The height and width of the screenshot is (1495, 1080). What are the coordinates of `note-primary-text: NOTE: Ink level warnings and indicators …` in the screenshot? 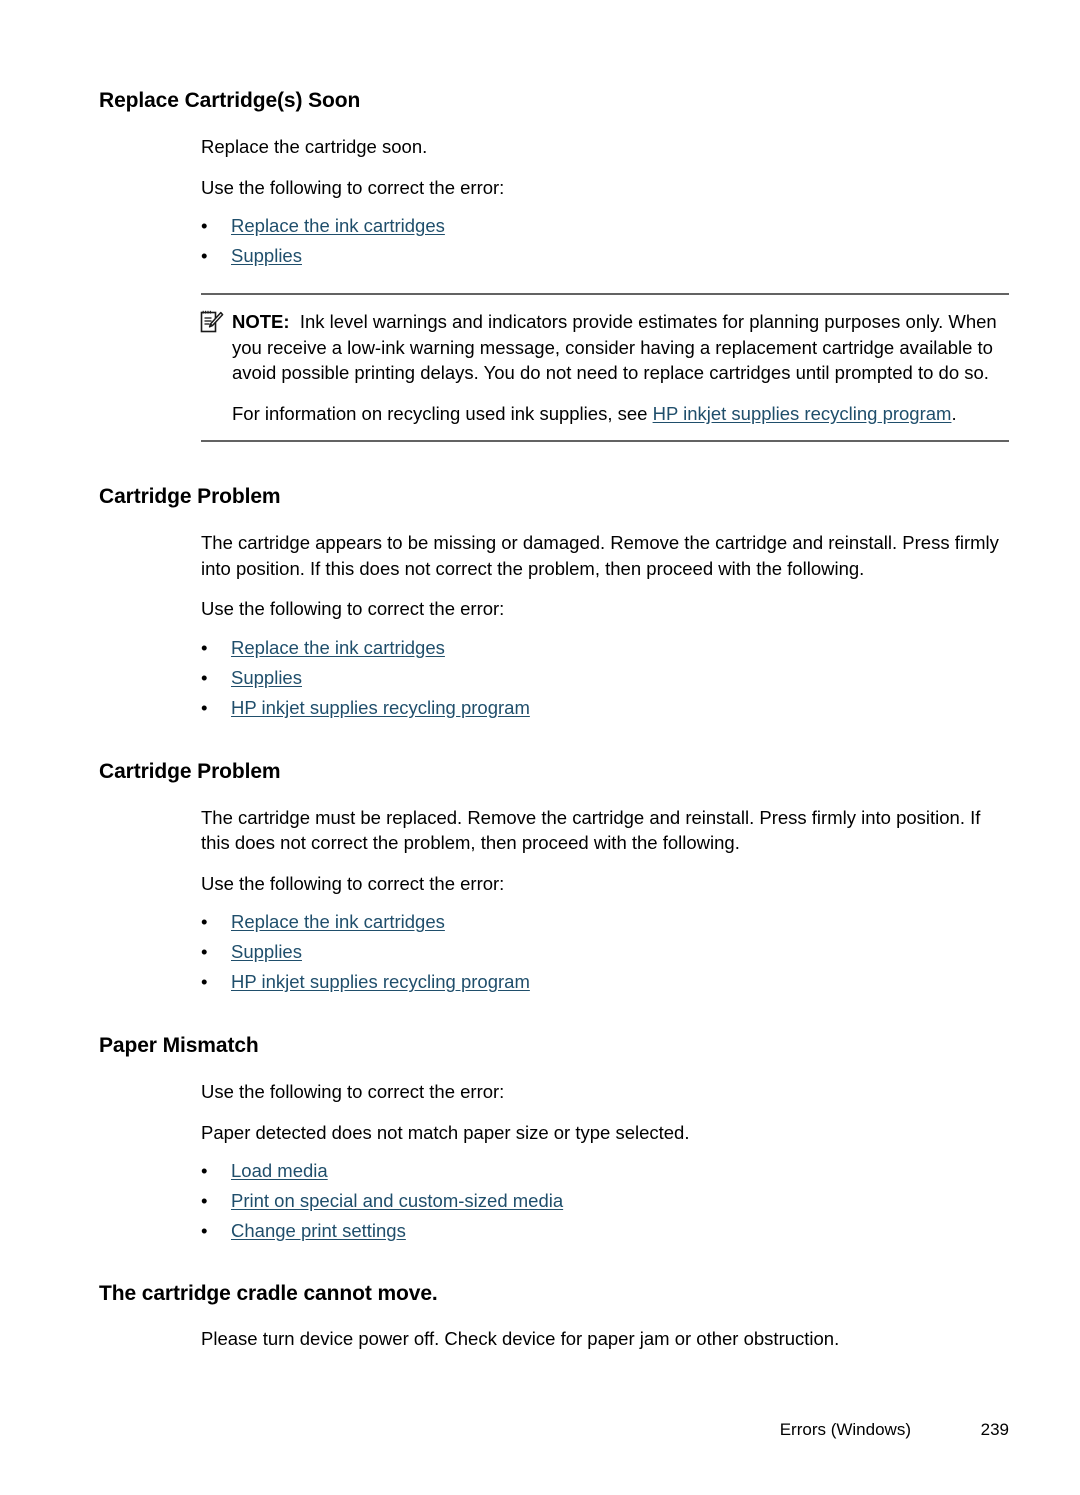 It's located at (620, 347).